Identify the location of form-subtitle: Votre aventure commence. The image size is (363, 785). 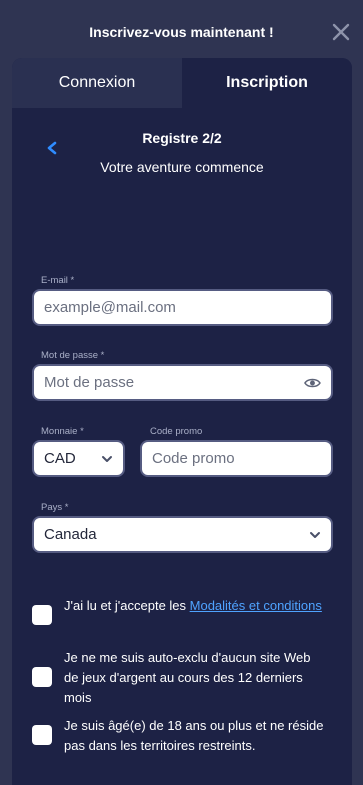
(182, 167).